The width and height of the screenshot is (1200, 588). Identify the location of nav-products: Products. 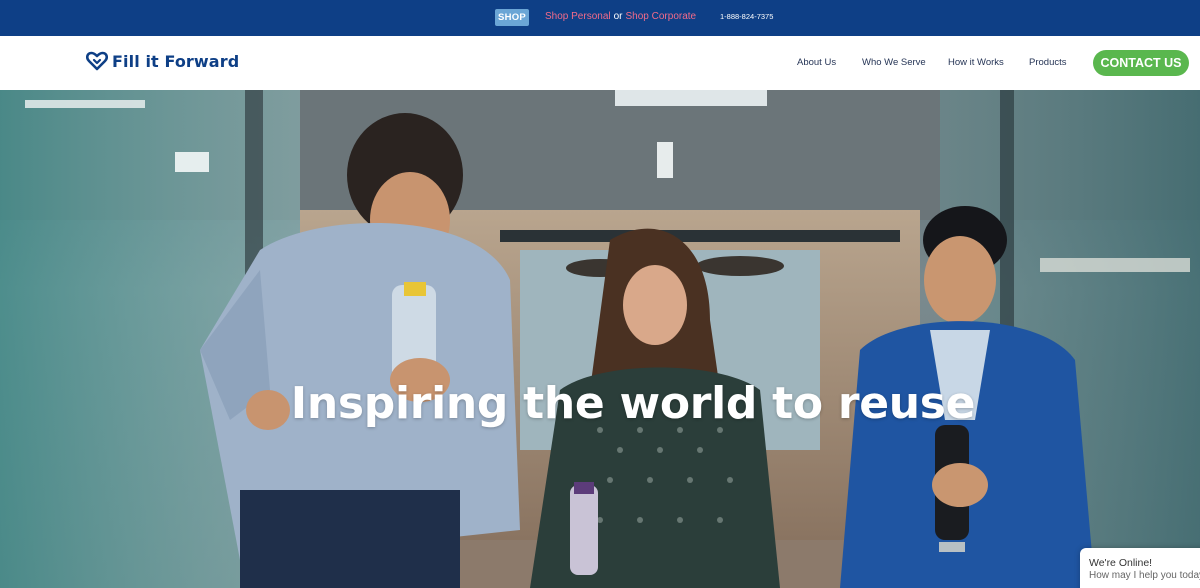
(1048, 62).